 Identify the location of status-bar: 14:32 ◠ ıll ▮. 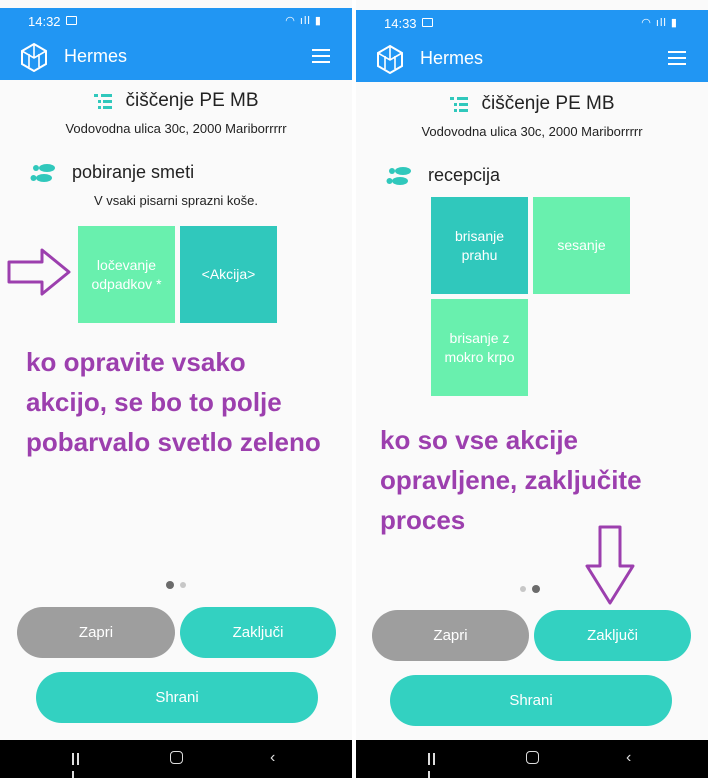
(176, 21).